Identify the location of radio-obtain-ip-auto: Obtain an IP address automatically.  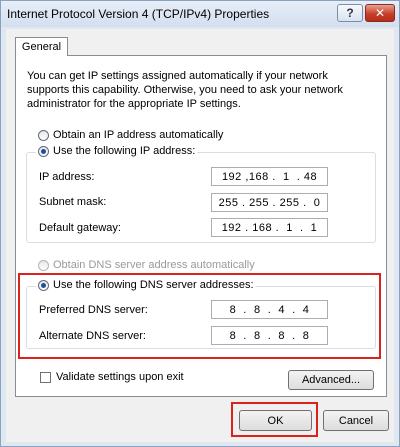
(130, 135).